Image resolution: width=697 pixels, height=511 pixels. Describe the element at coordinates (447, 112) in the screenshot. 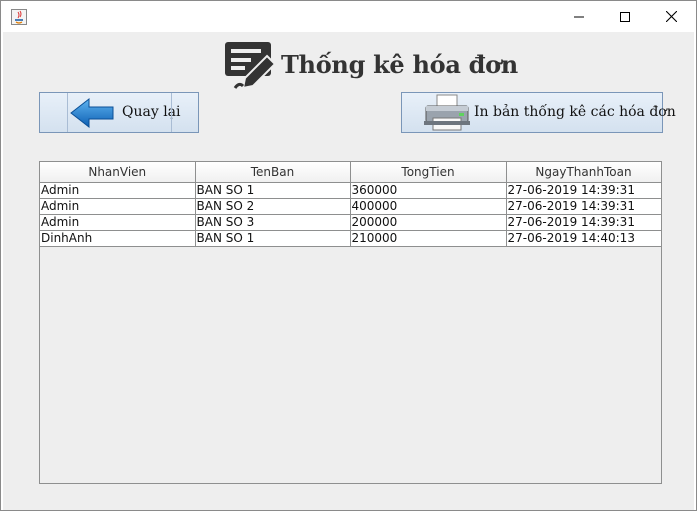

I see `printer-icon` at that location.